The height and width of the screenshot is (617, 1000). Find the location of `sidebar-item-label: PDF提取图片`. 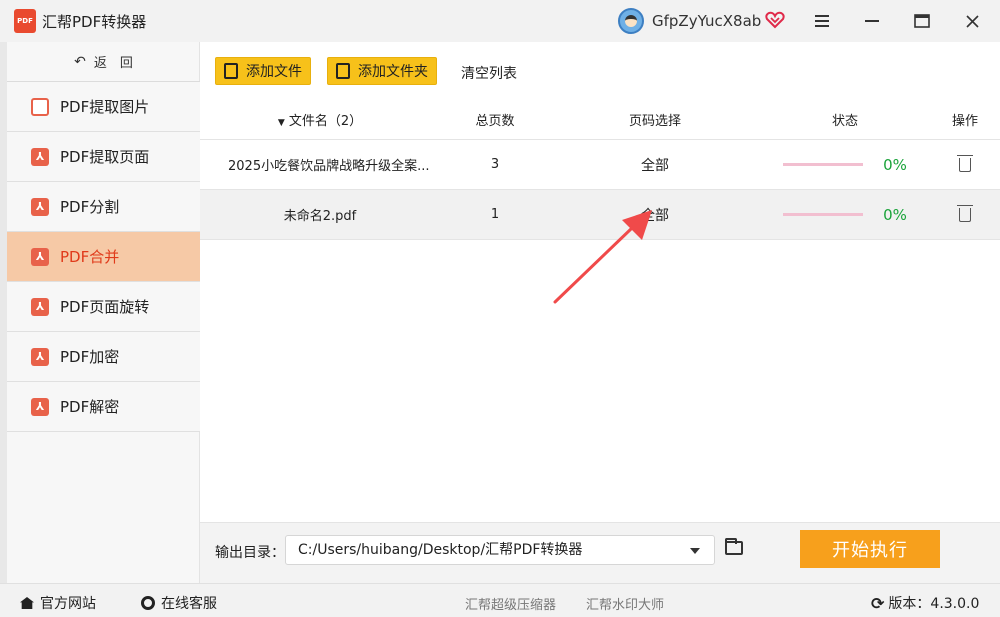

sidebar-item-label: PDF提取图片 is located at coordinates (105, 107).